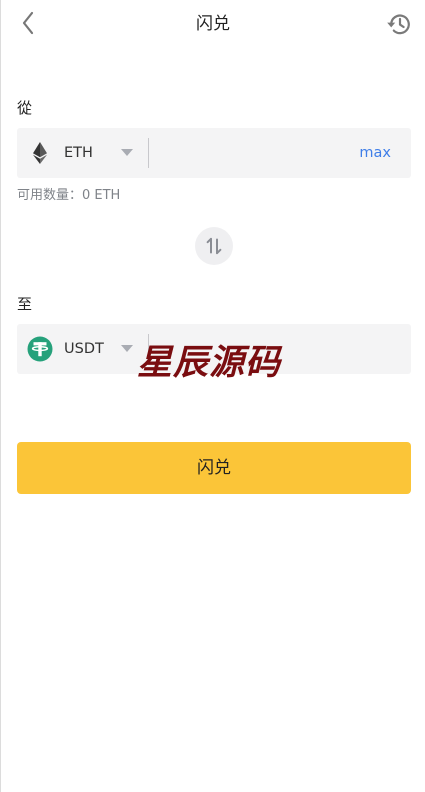 The image size is (425, 792). I want to click on to-label: 至, so click(25, 304).